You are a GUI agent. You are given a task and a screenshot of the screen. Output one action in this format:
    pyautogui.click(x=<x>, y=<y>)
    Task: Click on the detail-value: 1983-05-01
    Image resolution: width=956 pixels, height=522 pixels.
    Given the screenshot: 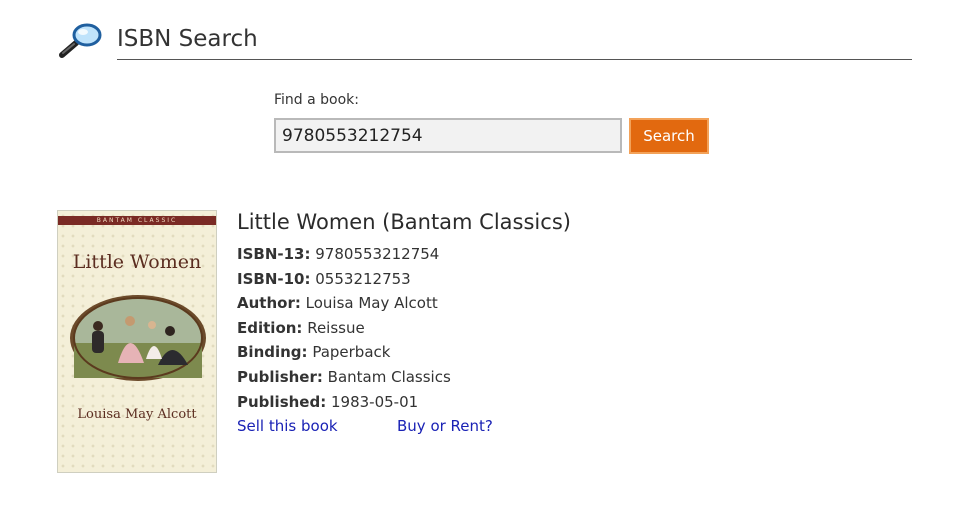 What is the action you would take?
    pyautogui.click(x=375, y=401)
    